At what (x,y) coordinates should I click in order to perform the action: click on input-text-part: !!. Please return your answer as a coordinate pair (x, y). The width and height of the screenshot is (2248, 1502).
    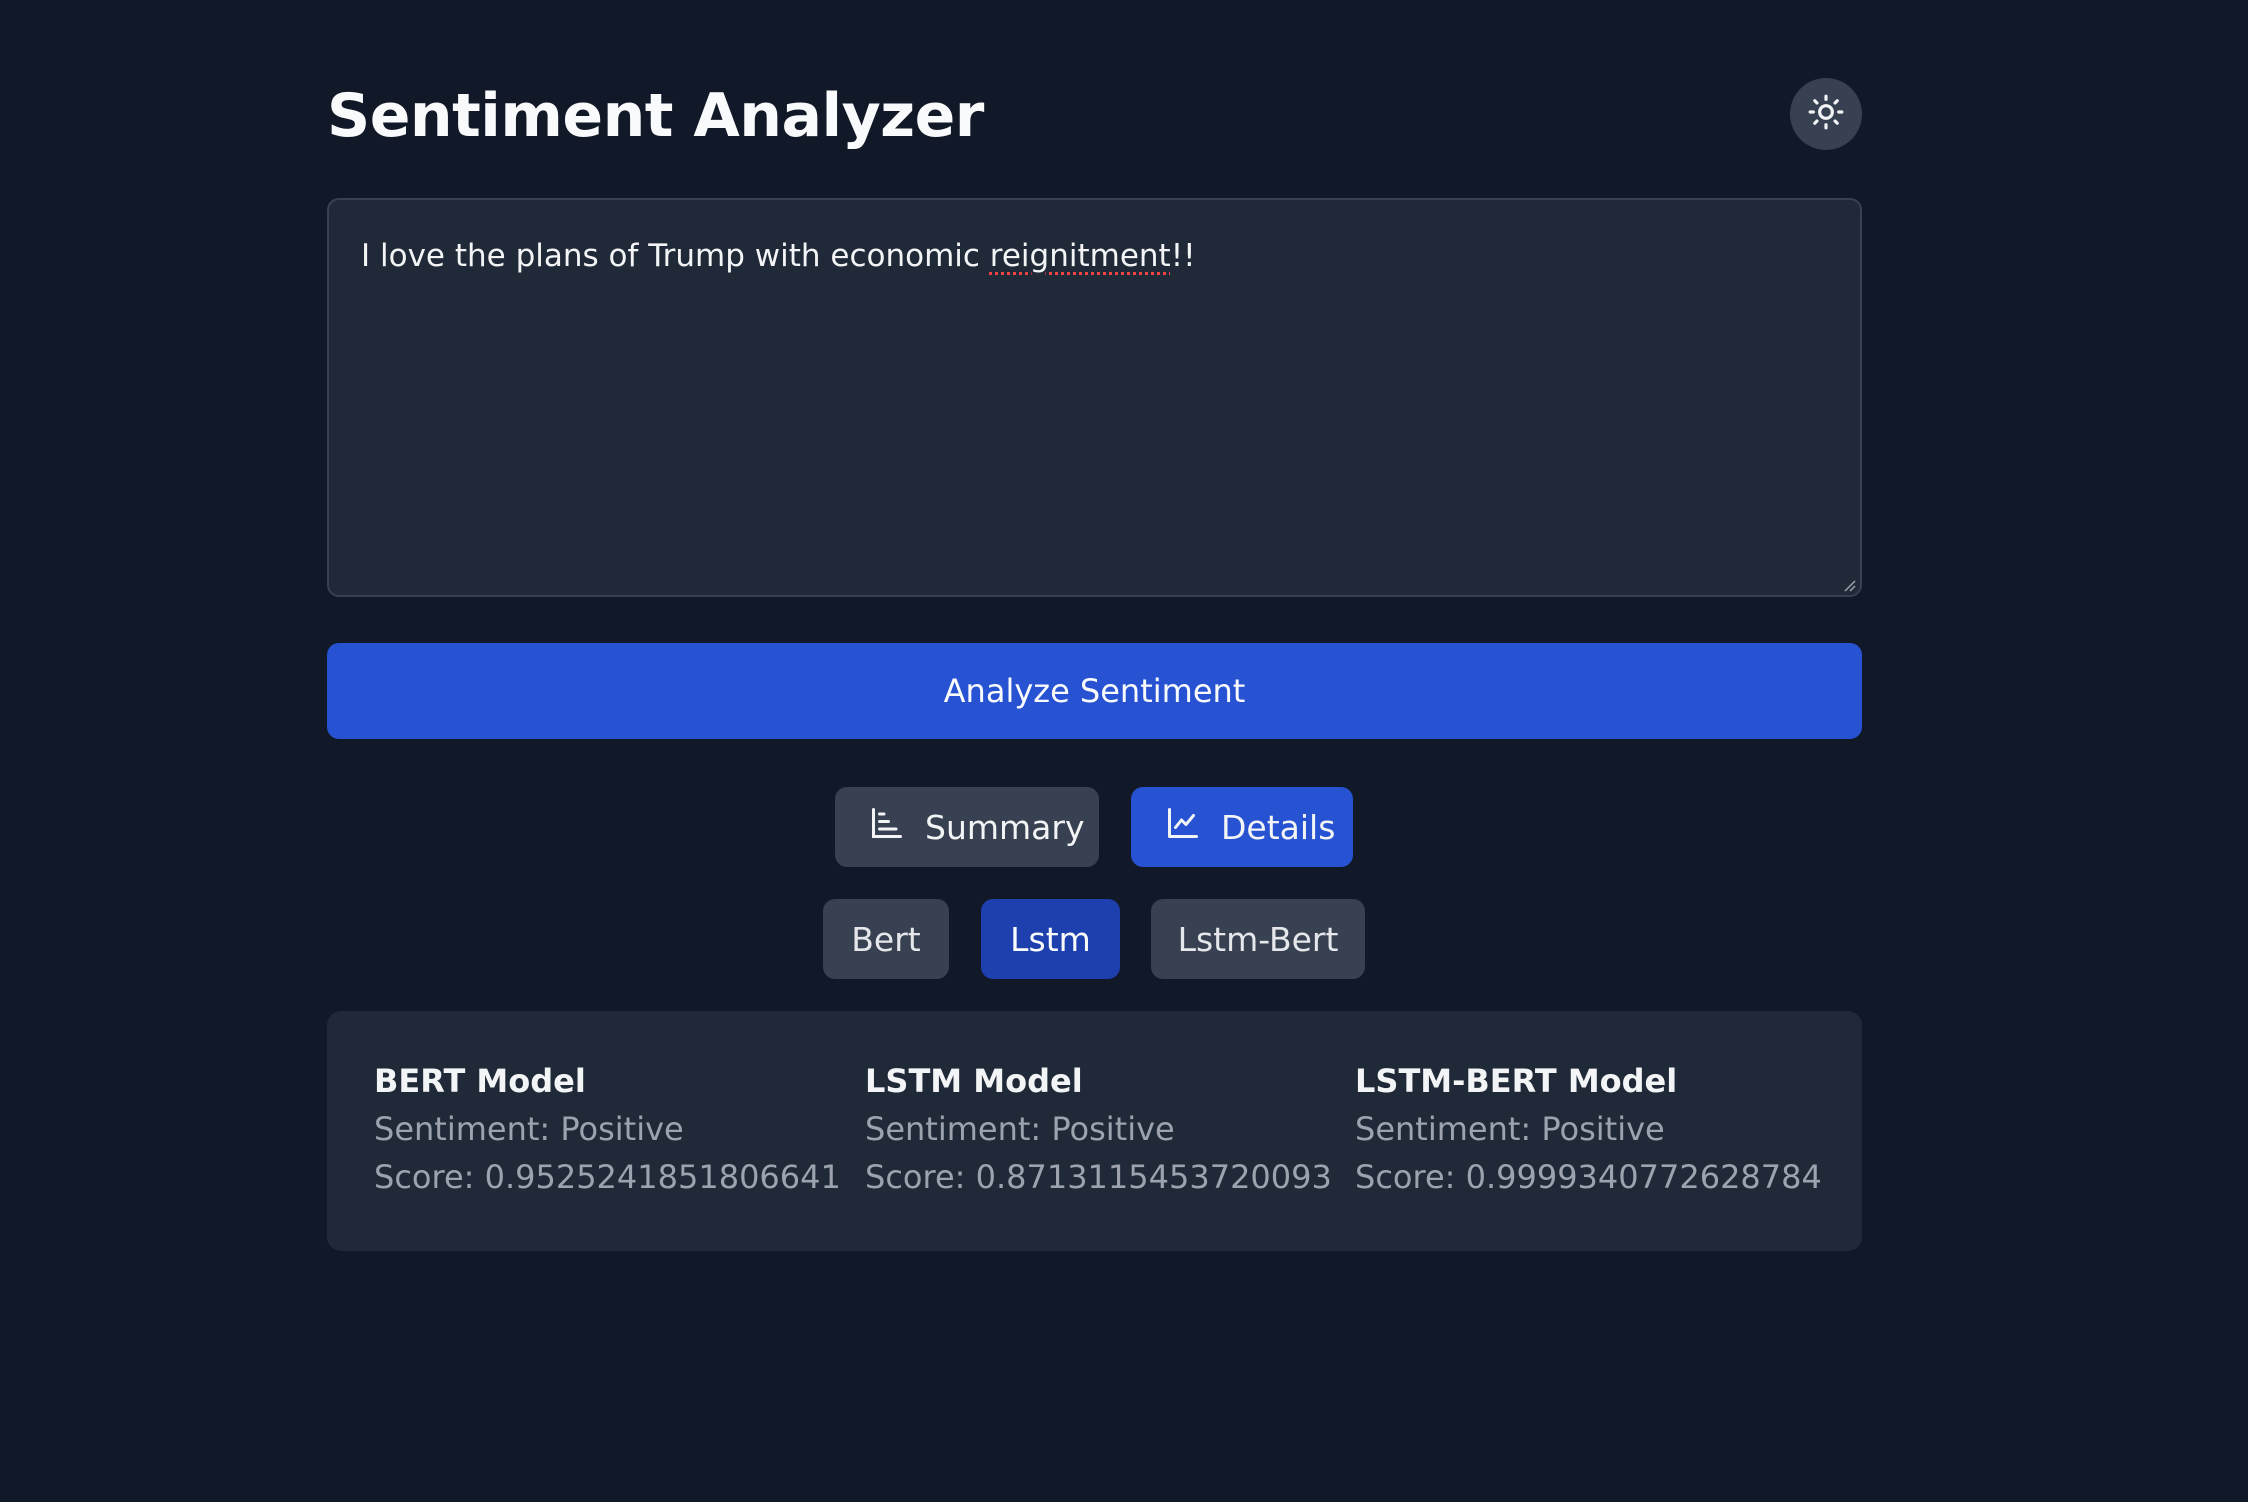
    Looking at the image, I should click on (1183, 256).